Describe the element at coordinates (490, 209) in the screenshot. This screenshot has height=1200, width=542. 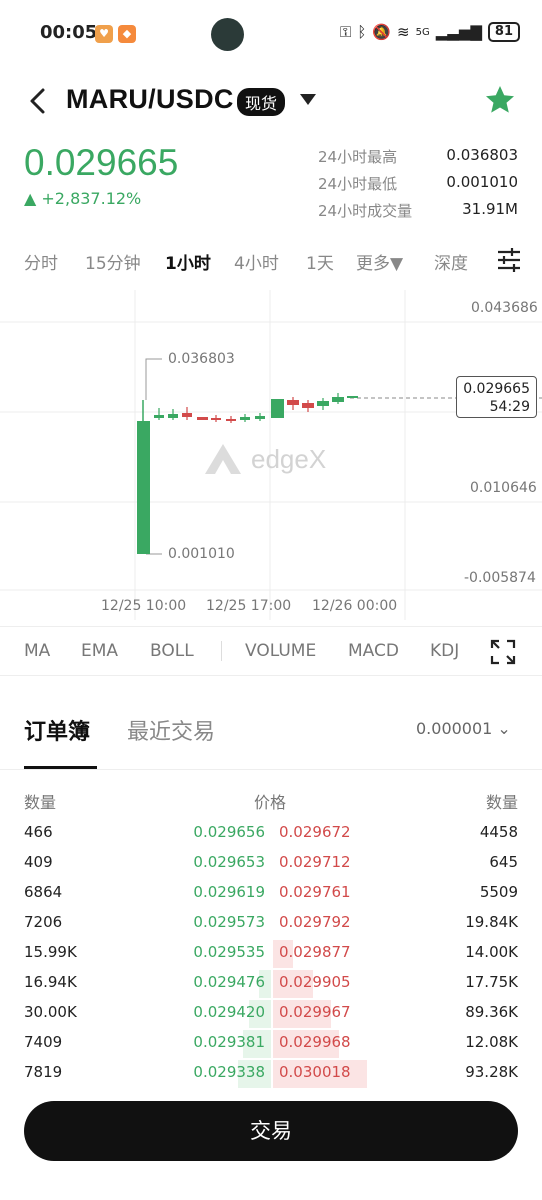
I see `stat-value: 31.91M` at that location.